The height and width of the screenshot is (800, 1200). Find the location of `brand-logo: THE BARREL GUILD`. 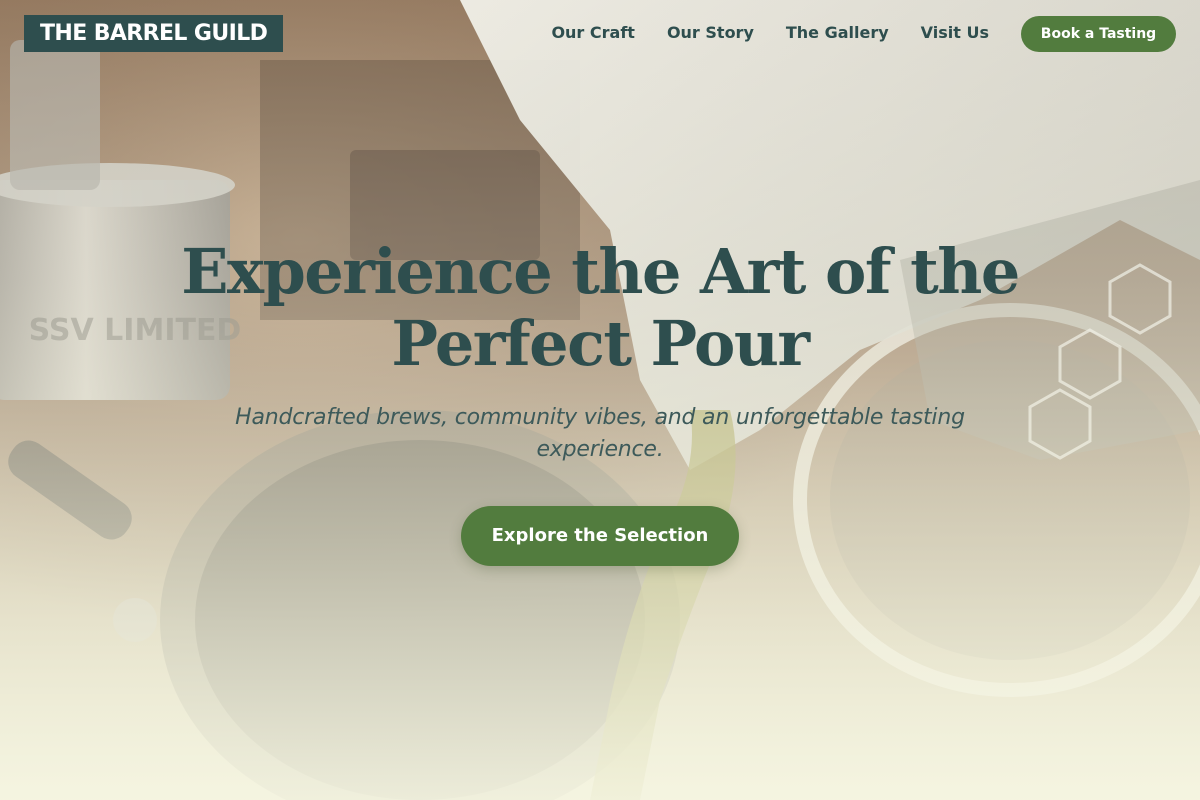

brand-logo: THE BARREL GUILD is located at coordinates (154, 33).